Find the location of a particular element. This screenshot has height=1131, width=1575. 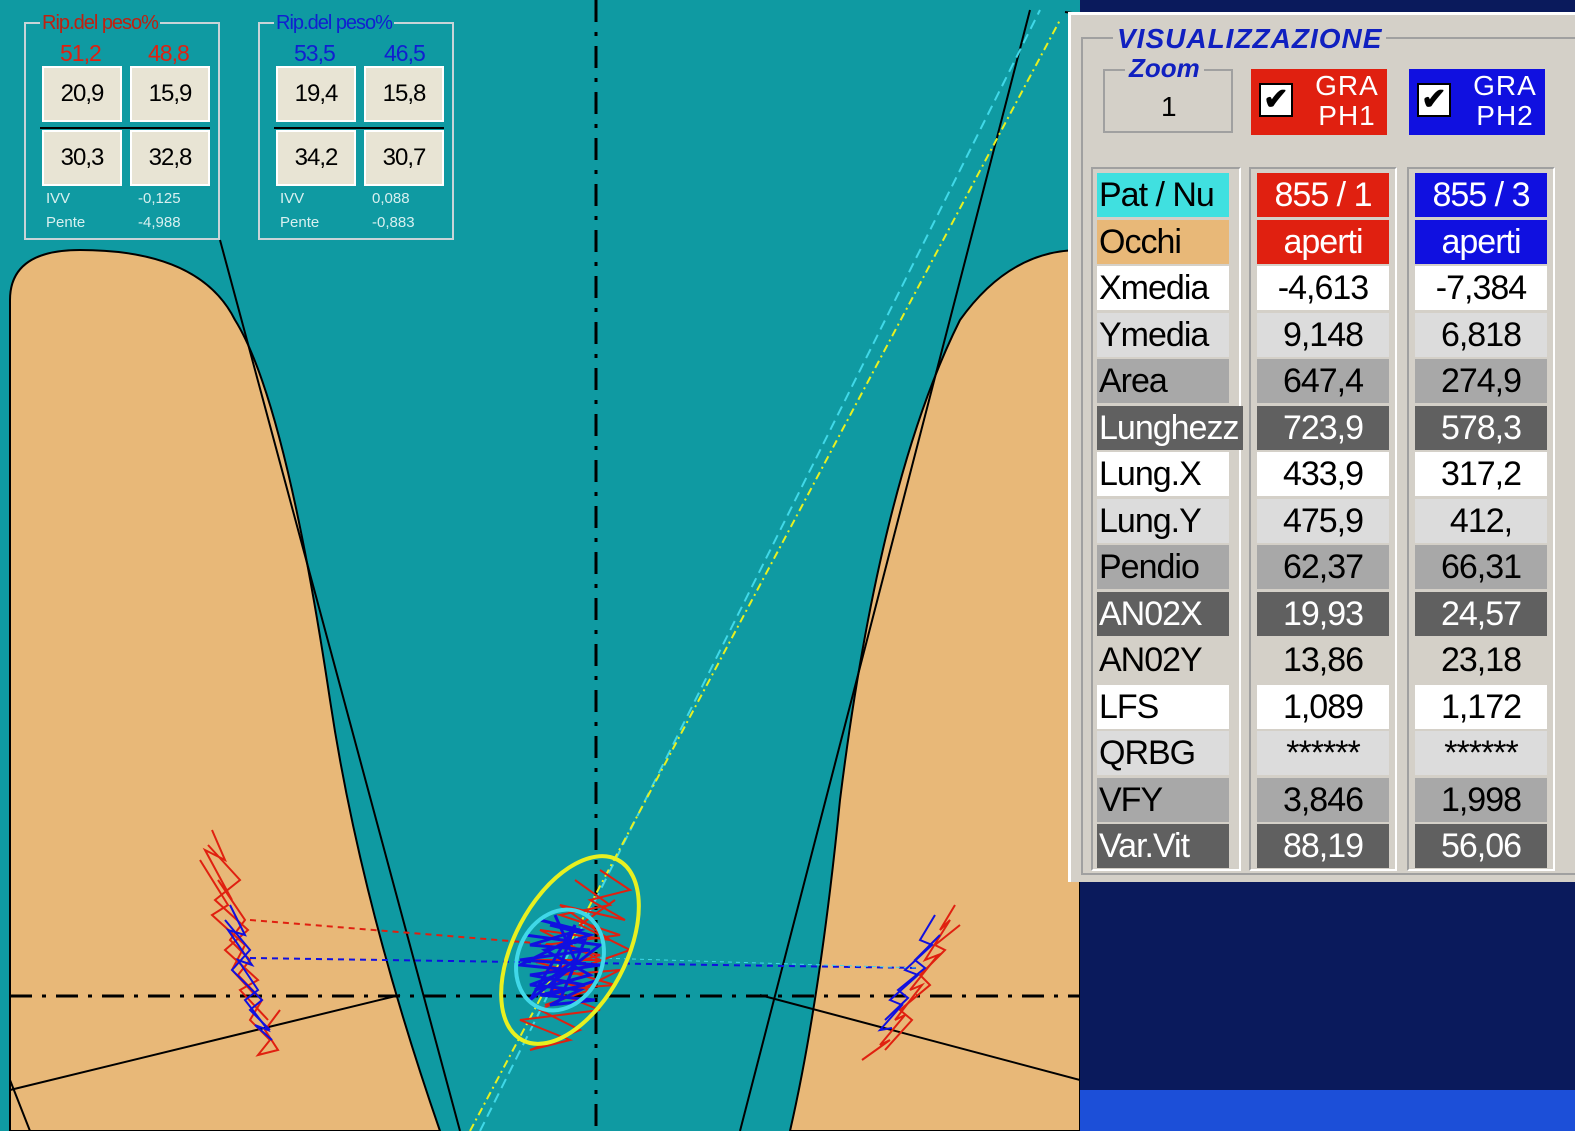

graph1-toggle: ✔ GRA PH1 is located at coordinates (1319, 102).